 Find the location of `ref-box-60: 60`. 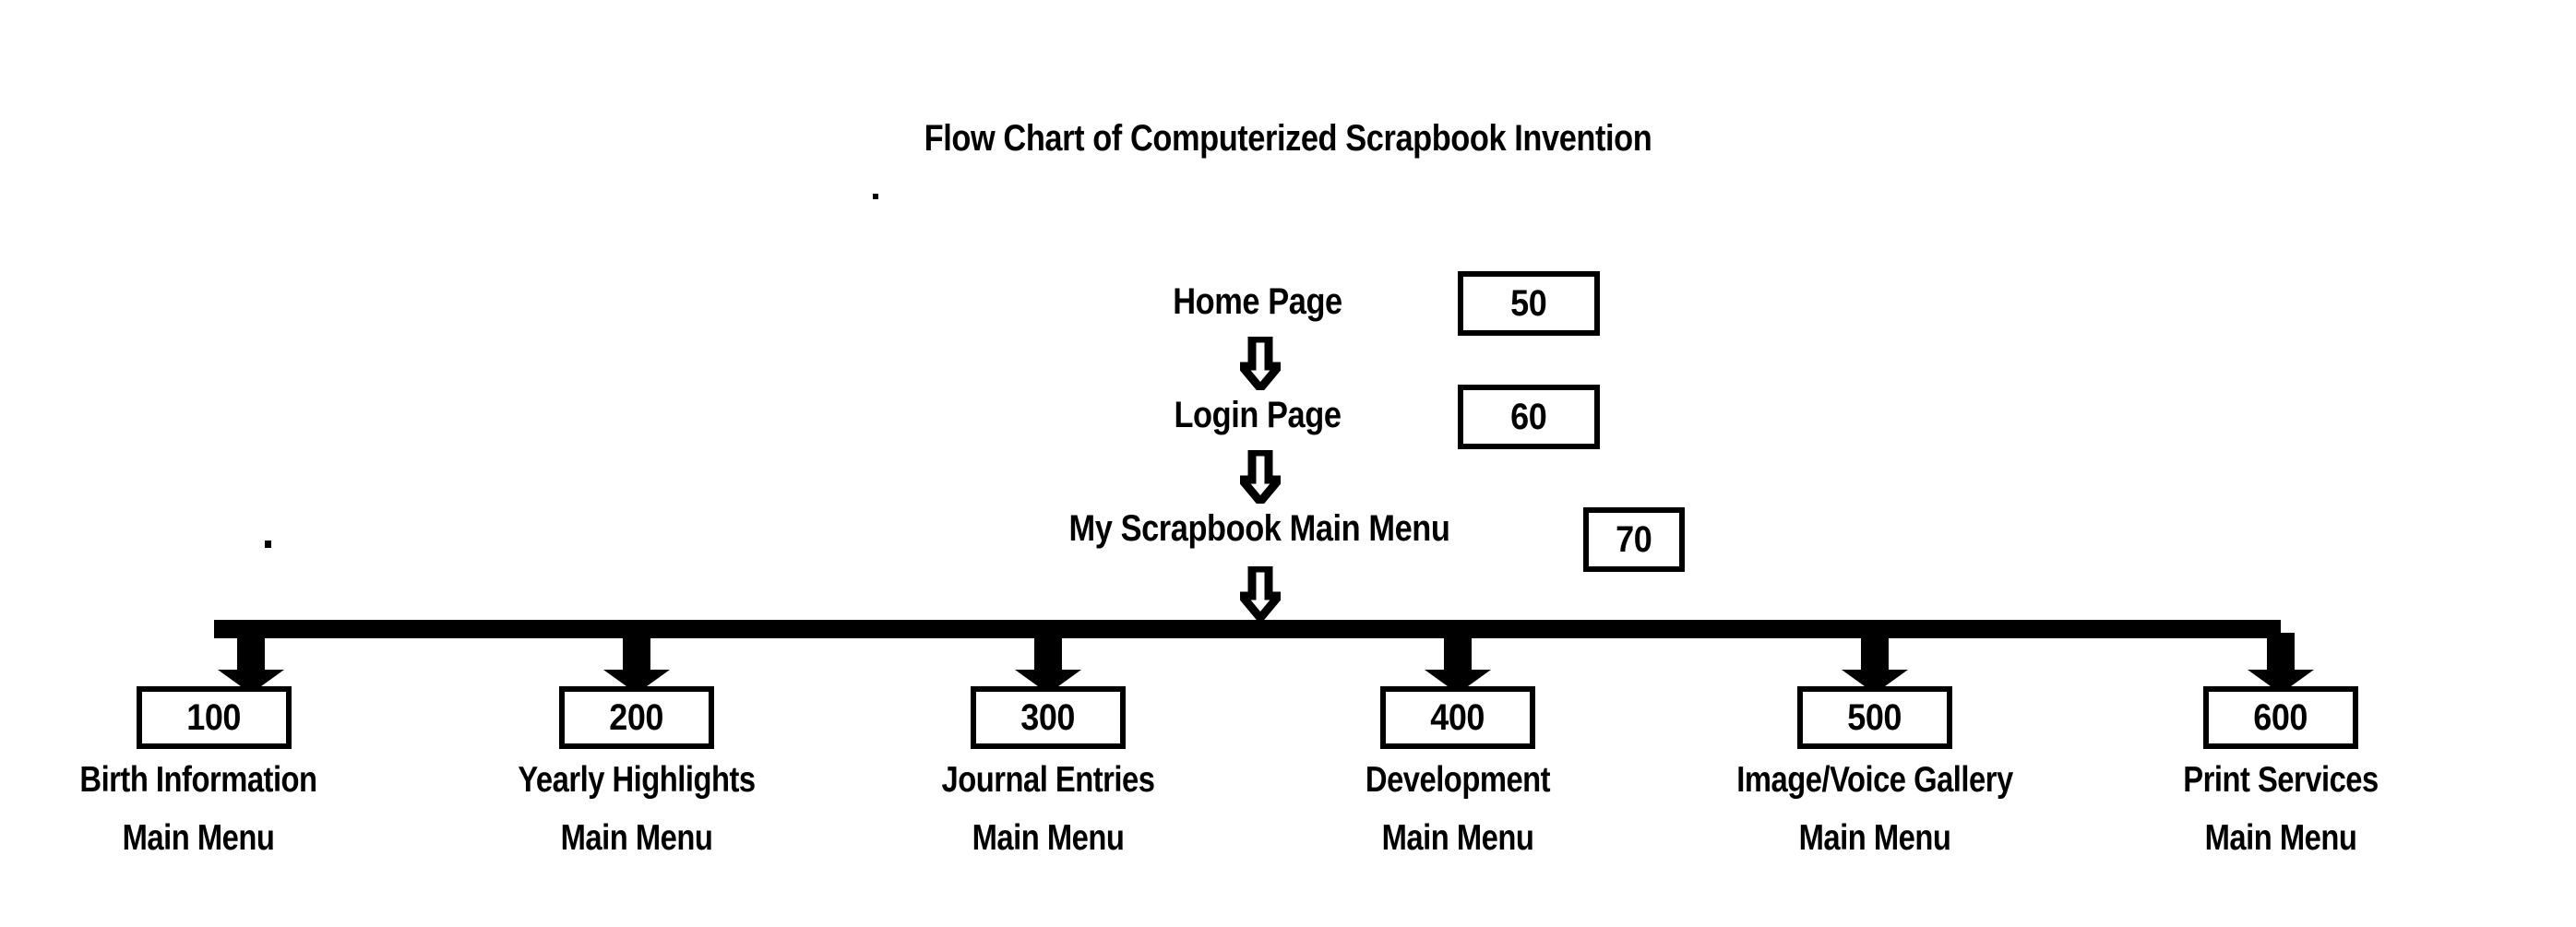

ref-box-60: 60 is located at coordinates (1529, 417).